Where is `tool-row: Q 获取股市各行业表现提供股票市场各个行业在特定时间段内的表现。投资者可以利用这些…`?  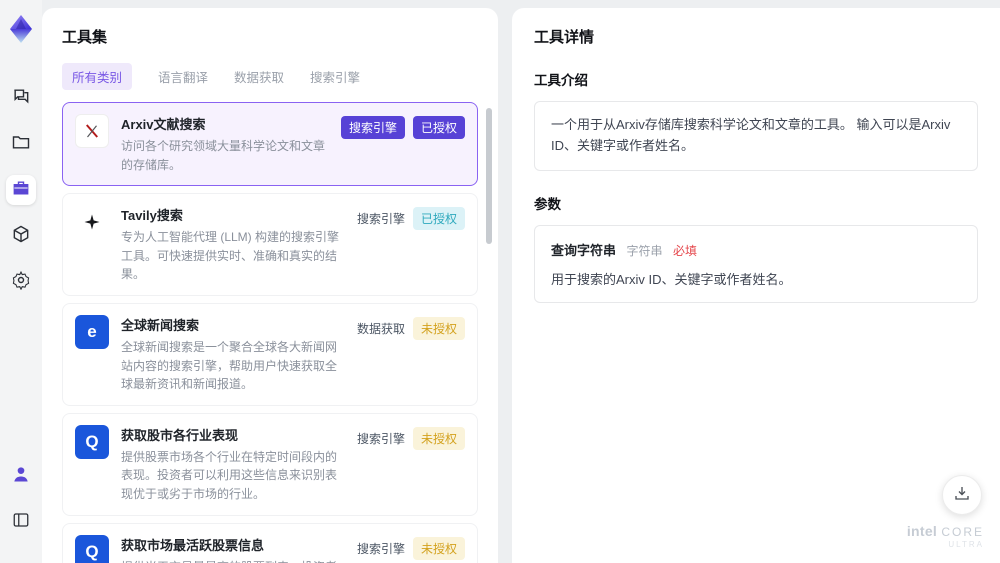 tool-row: Q 获取股市各行业表现提供股票市场各个行业在特定时间段内的表现。投资者可以利用这些… is located at coordinates (270, 464).